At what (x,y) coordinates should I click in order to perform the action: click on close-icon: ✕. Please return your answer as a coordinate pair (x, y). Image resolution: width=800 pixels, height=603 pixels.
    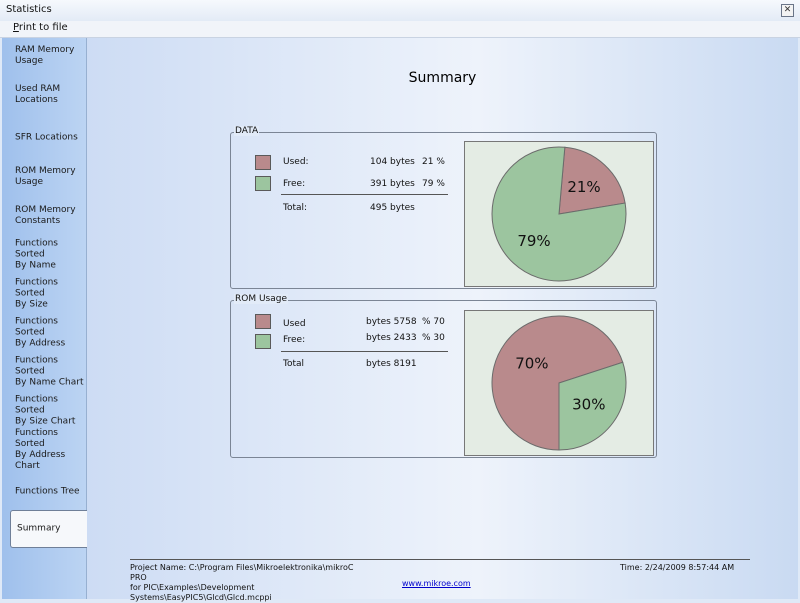
    Looking at the image, I should click on (787, 10).